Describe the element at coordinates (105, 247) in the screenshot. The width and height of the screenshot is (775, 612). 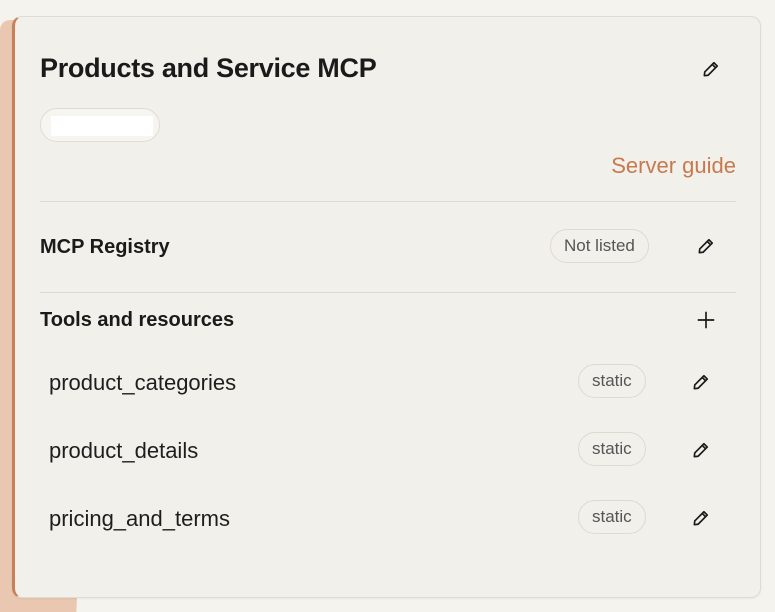
I see `registry-label: MCP Registry` at that location.